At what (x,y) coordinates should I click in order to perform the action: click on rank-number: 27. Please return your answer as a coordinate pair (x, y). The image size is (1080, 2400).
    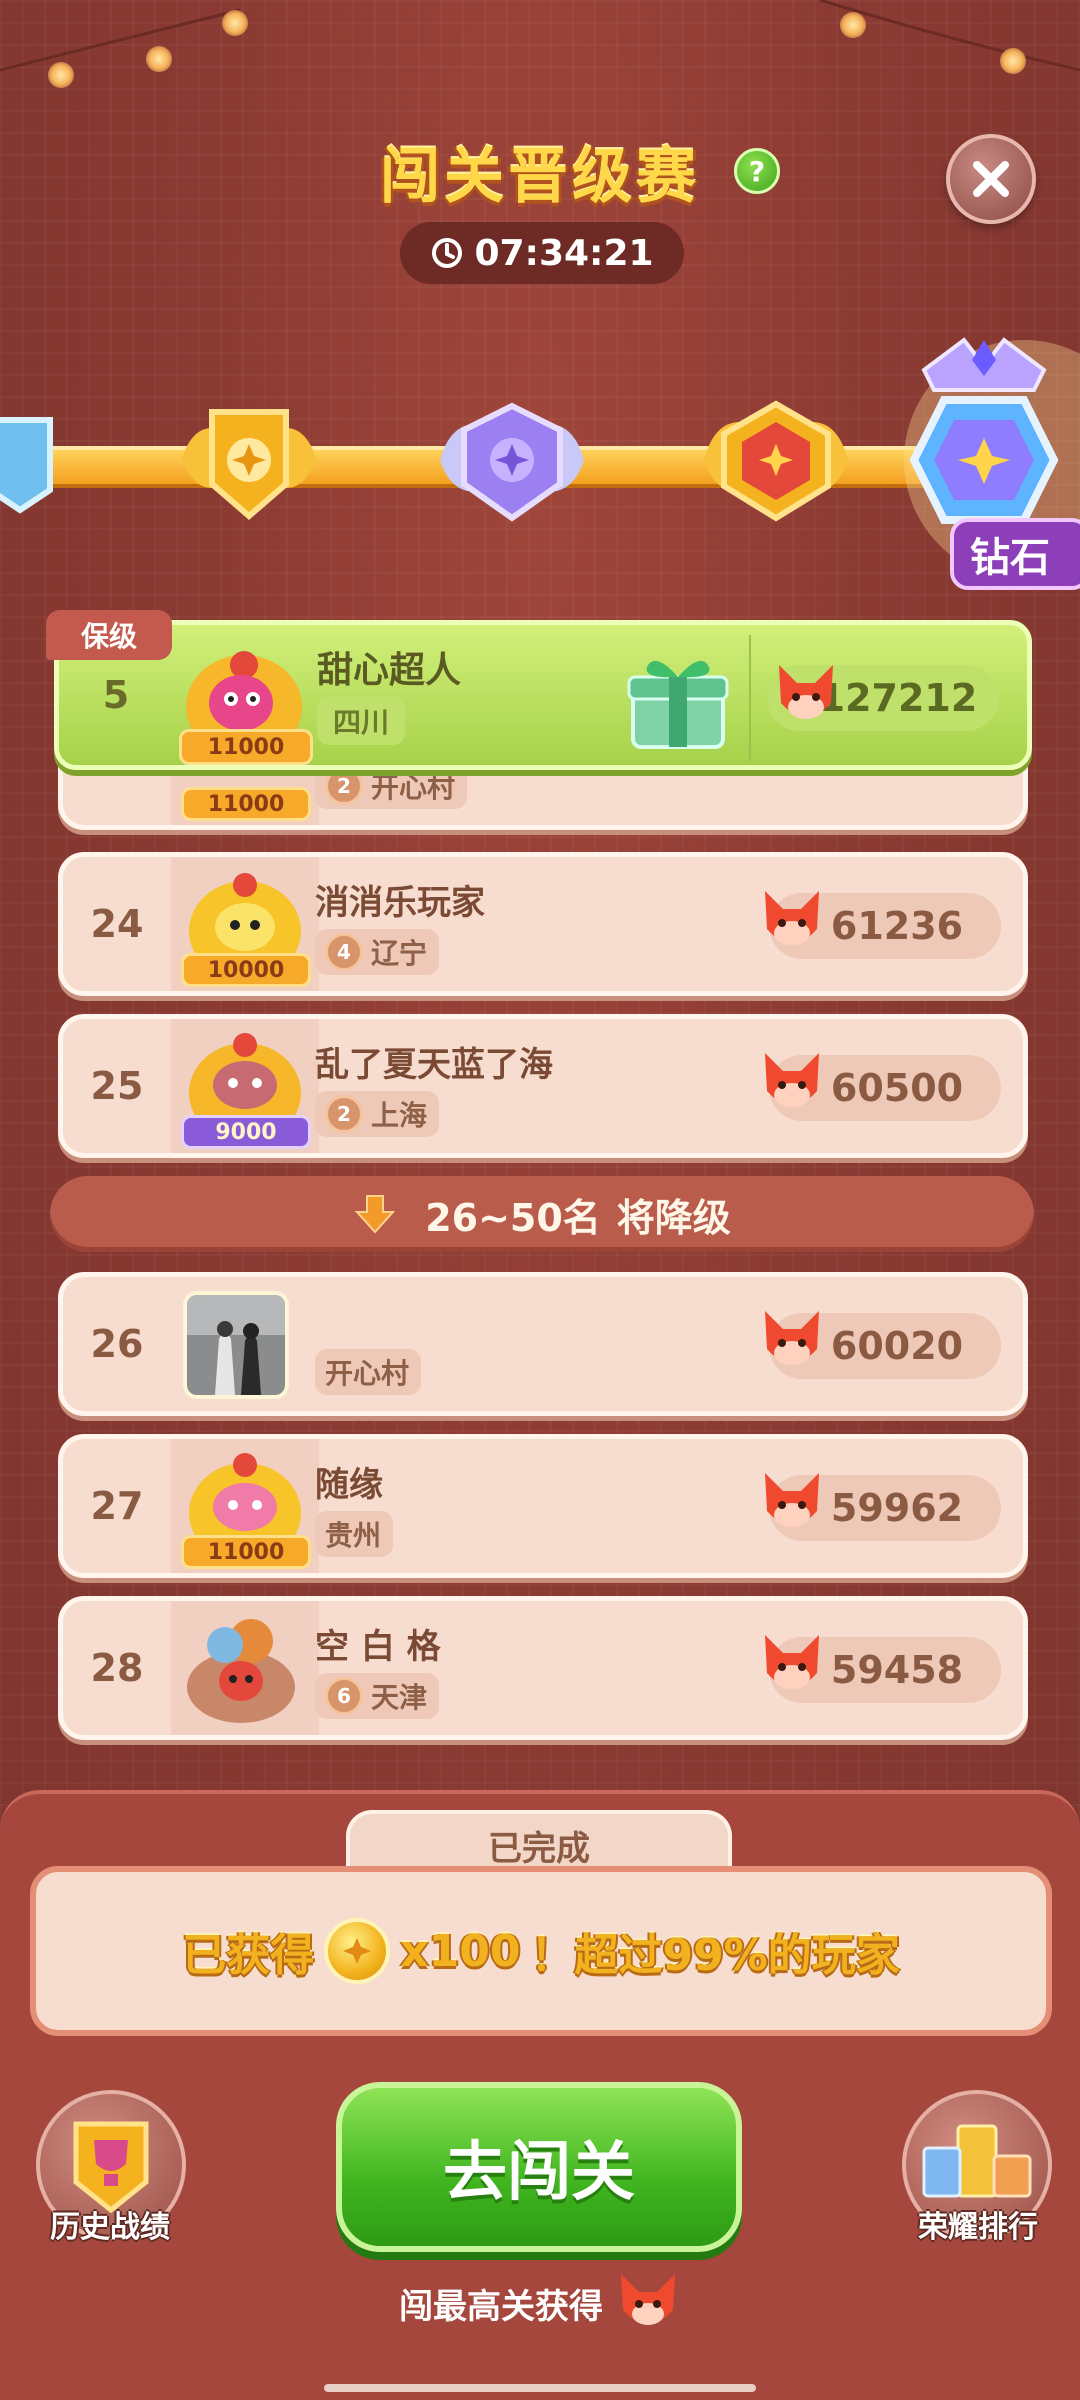
    Looking at the image, I should click on (117, 1506).